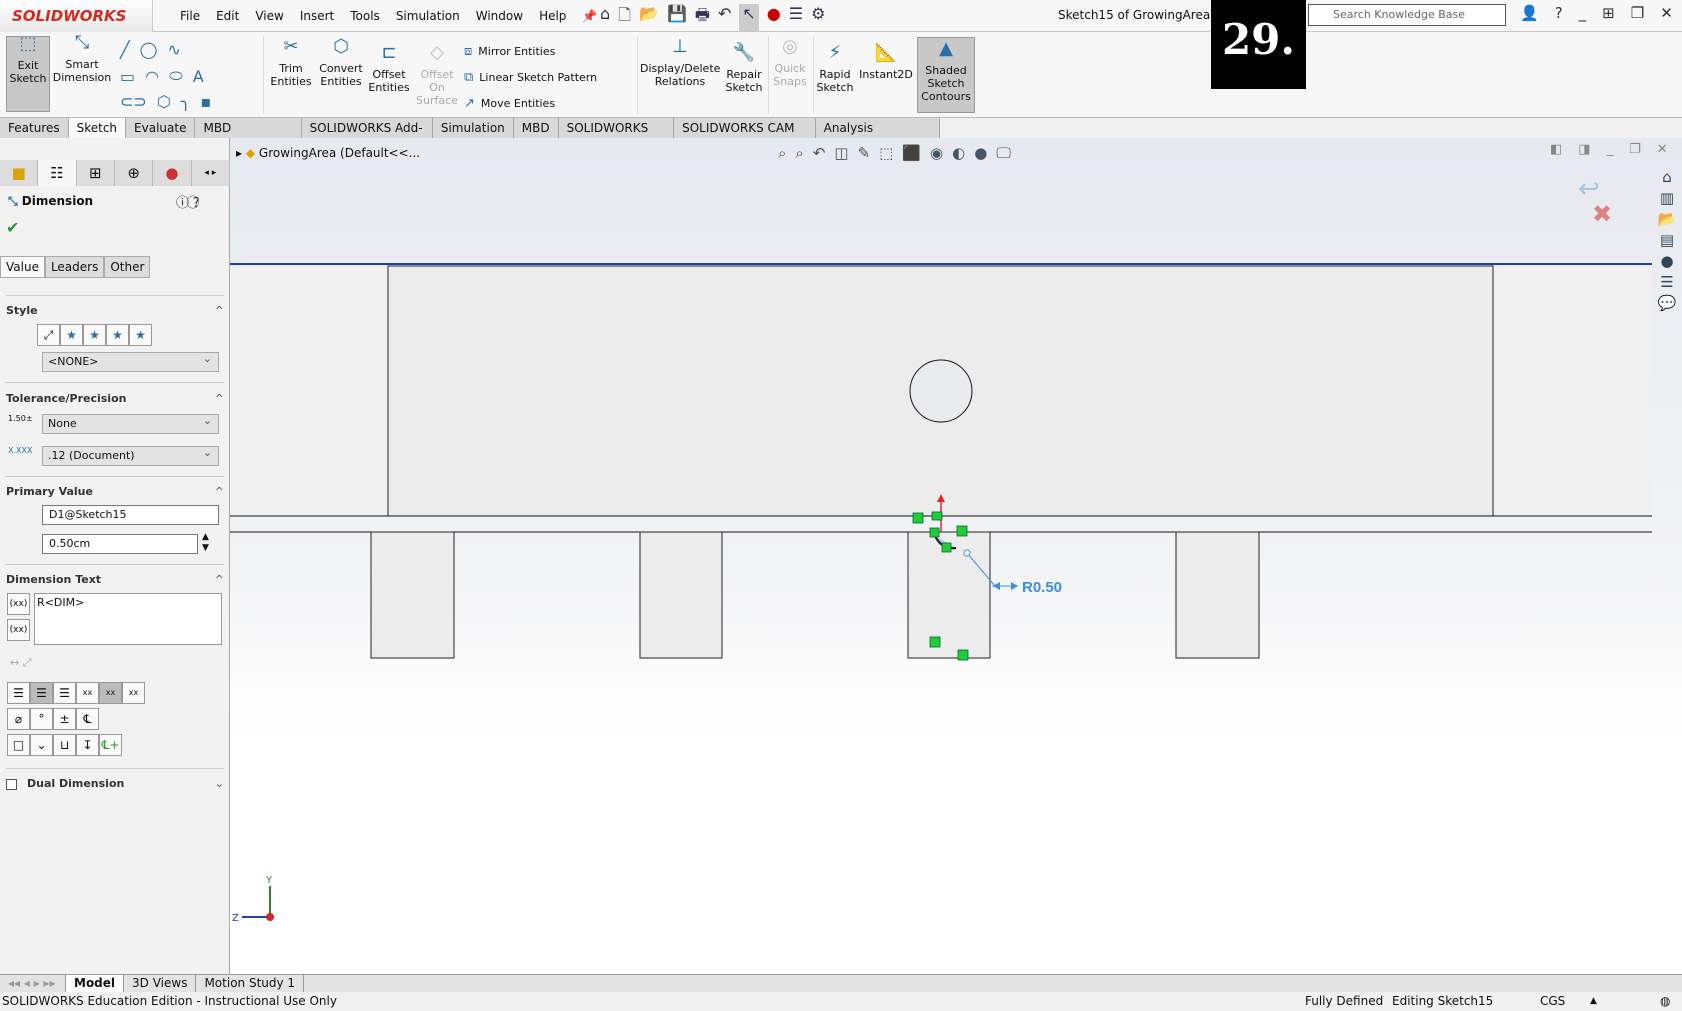  What do you see at coordinates (115, 491) in the screenshot?
I see `primary-value-section-header: Primary Value ^` at bounding box center [115, 491].